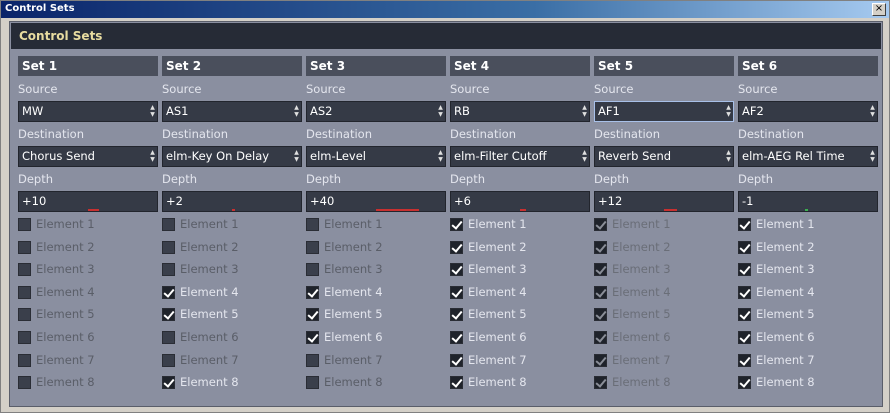  What do you see at coordinates (664, 156) in the screenshot?
I see `destination-select: Reverb Send ▲ ▼` at bounding box center [664, 156].